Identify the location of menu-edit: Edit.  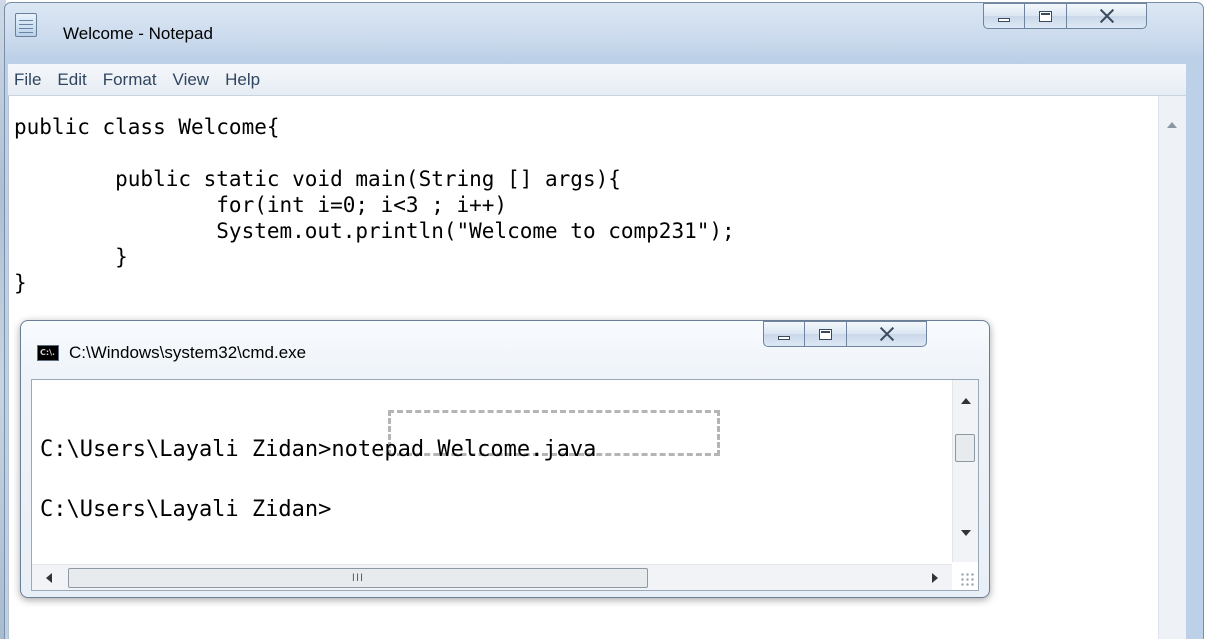
(71, 80).